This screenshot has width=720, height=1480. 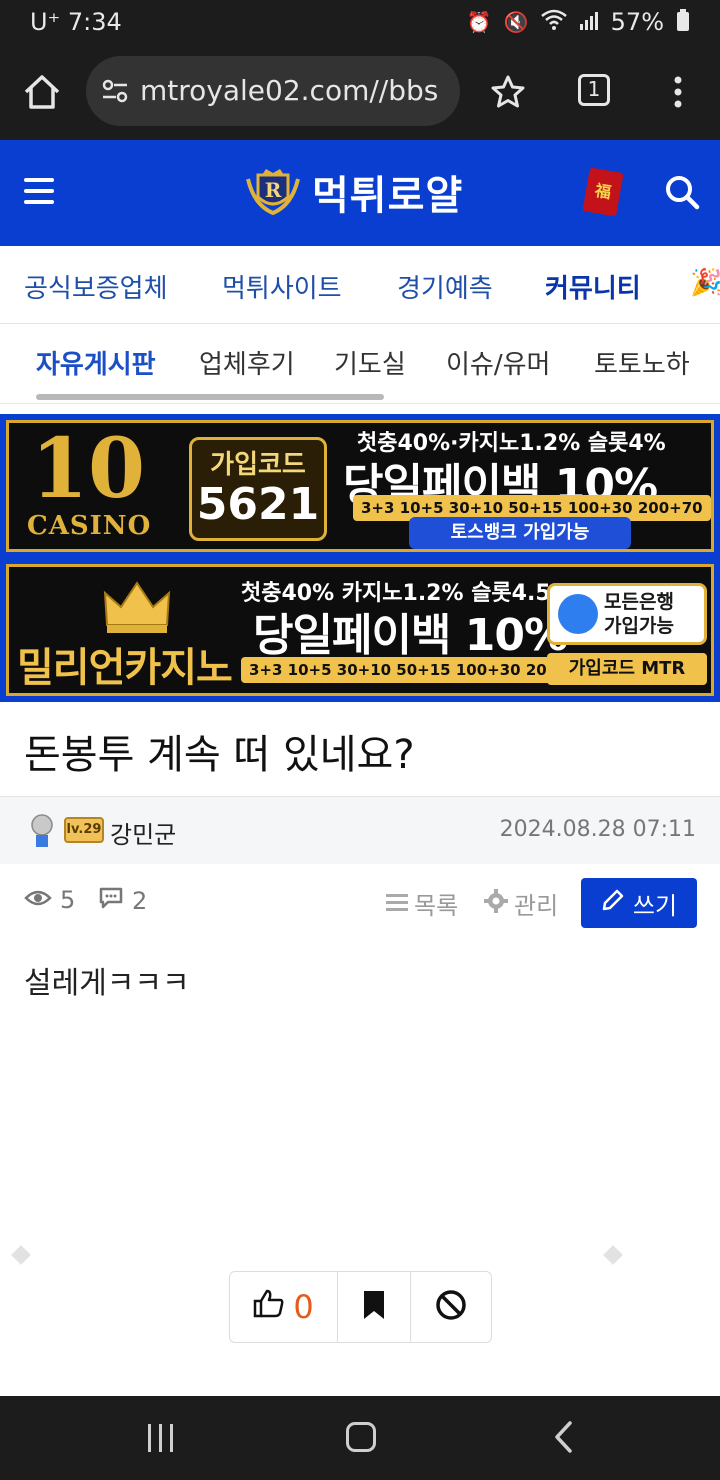 I want to click on site-logo: R 먹튀로얄, so click(x=353, y=192).